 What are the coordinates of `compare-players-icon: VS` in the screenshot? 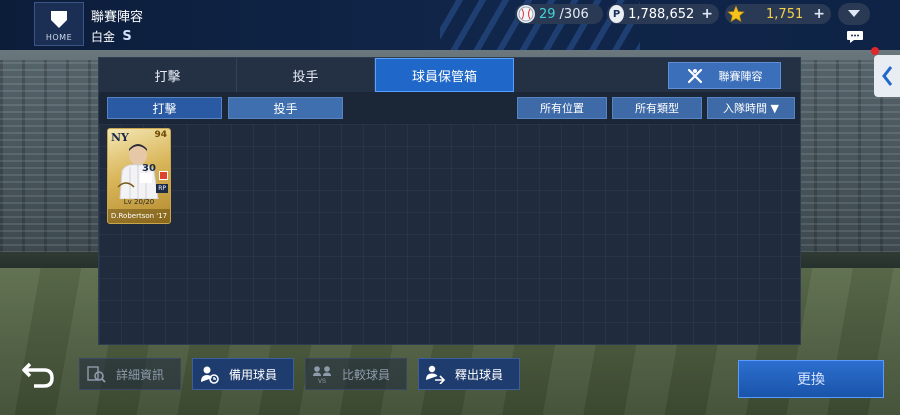 It's located at (322, 375).